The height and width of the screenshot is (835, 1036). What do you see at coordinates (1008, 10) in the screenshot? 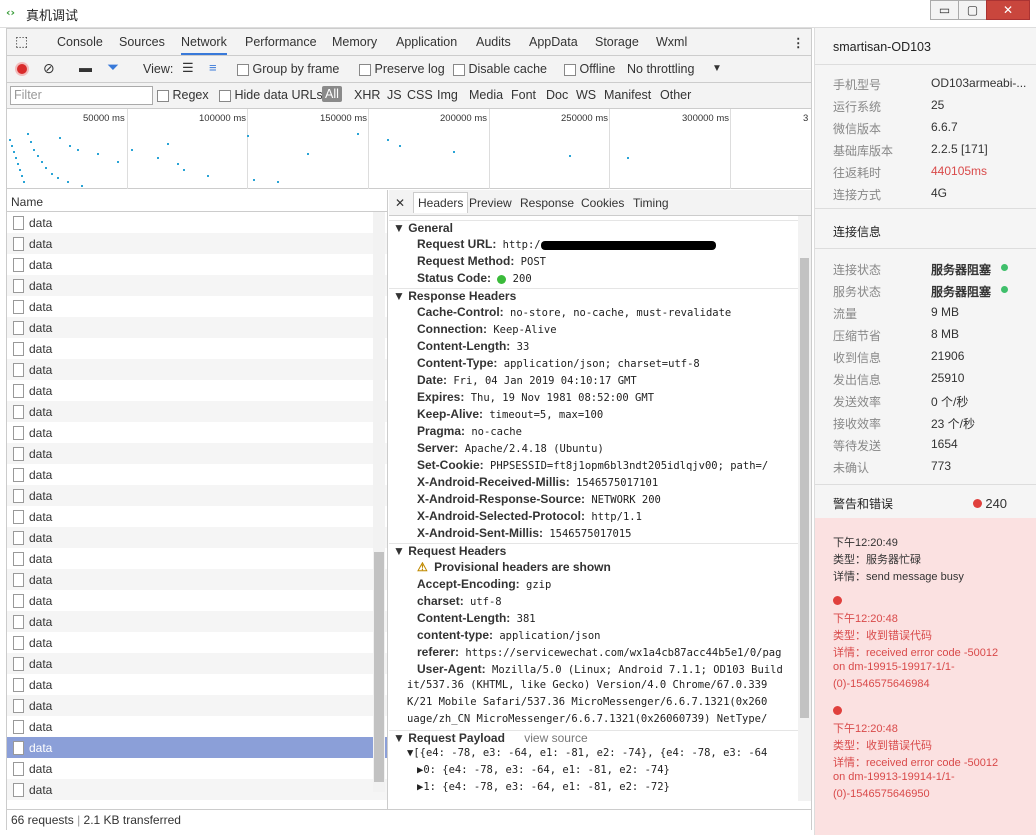
I see `close-button: ✕` at bounding box center [1008, 10].